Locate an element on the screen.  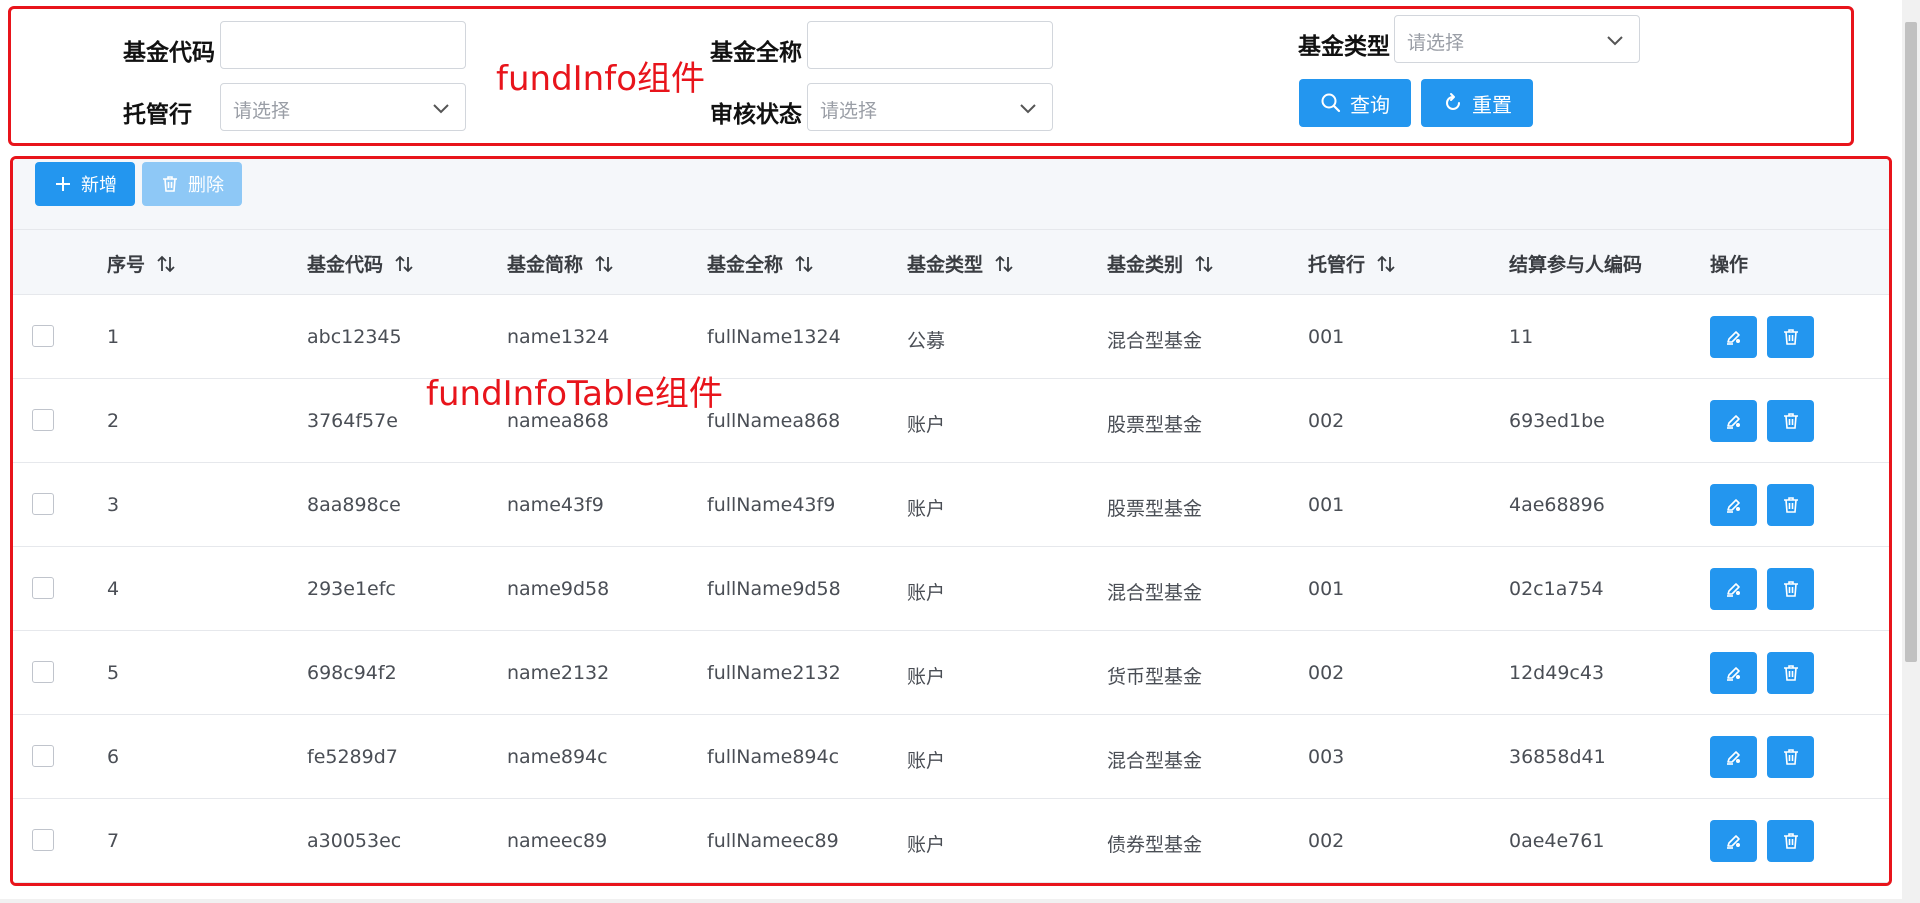
cell-fund-fullname: fullNamea868 is located at coordinates (774, 421).